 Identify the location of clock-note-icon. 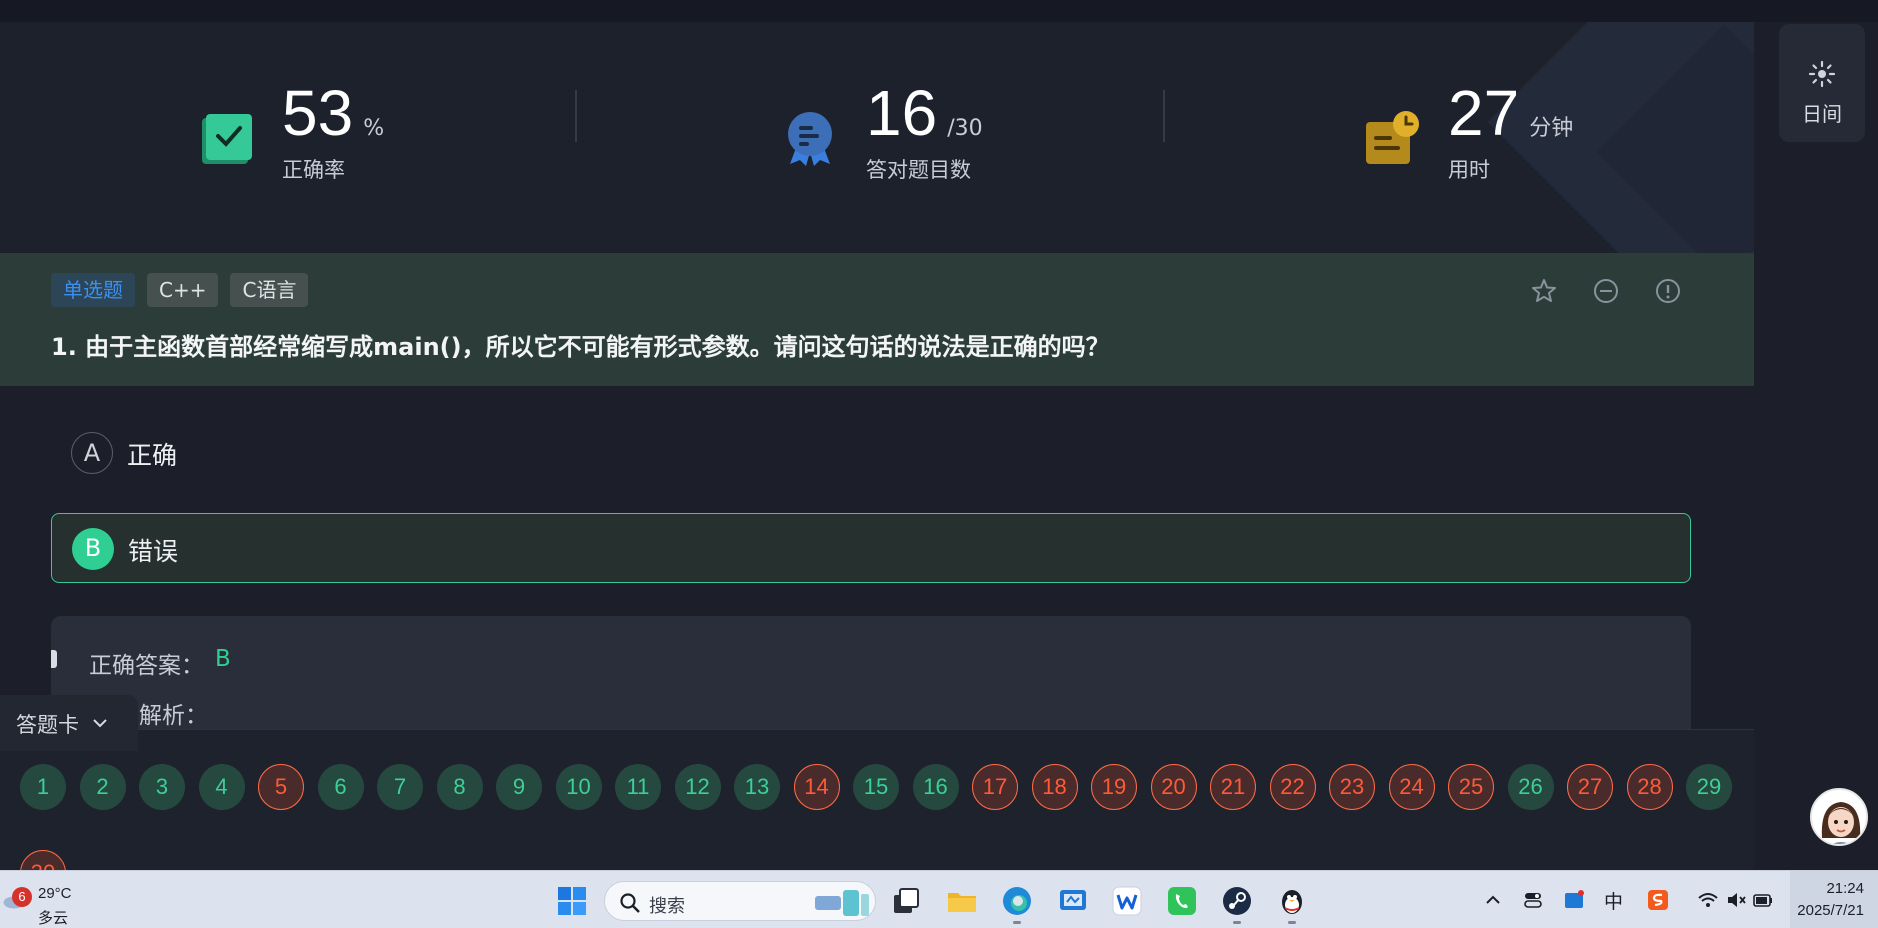
(1392, 137).